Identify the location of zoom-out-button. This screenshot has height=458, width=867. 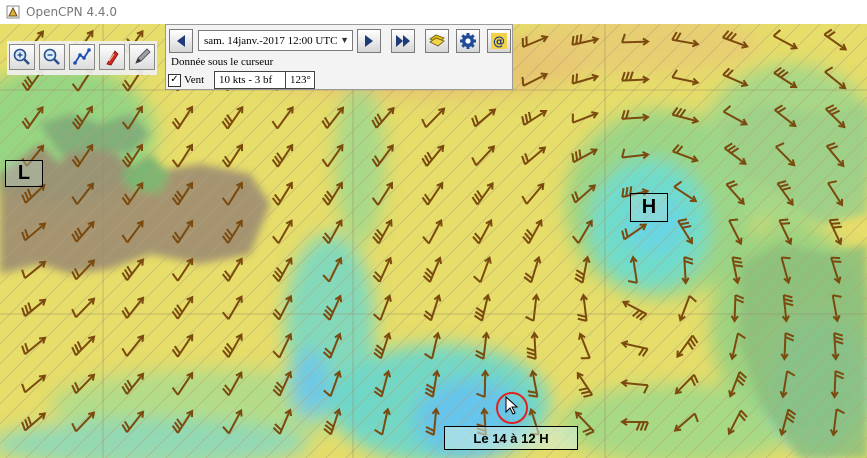
(52, 57).